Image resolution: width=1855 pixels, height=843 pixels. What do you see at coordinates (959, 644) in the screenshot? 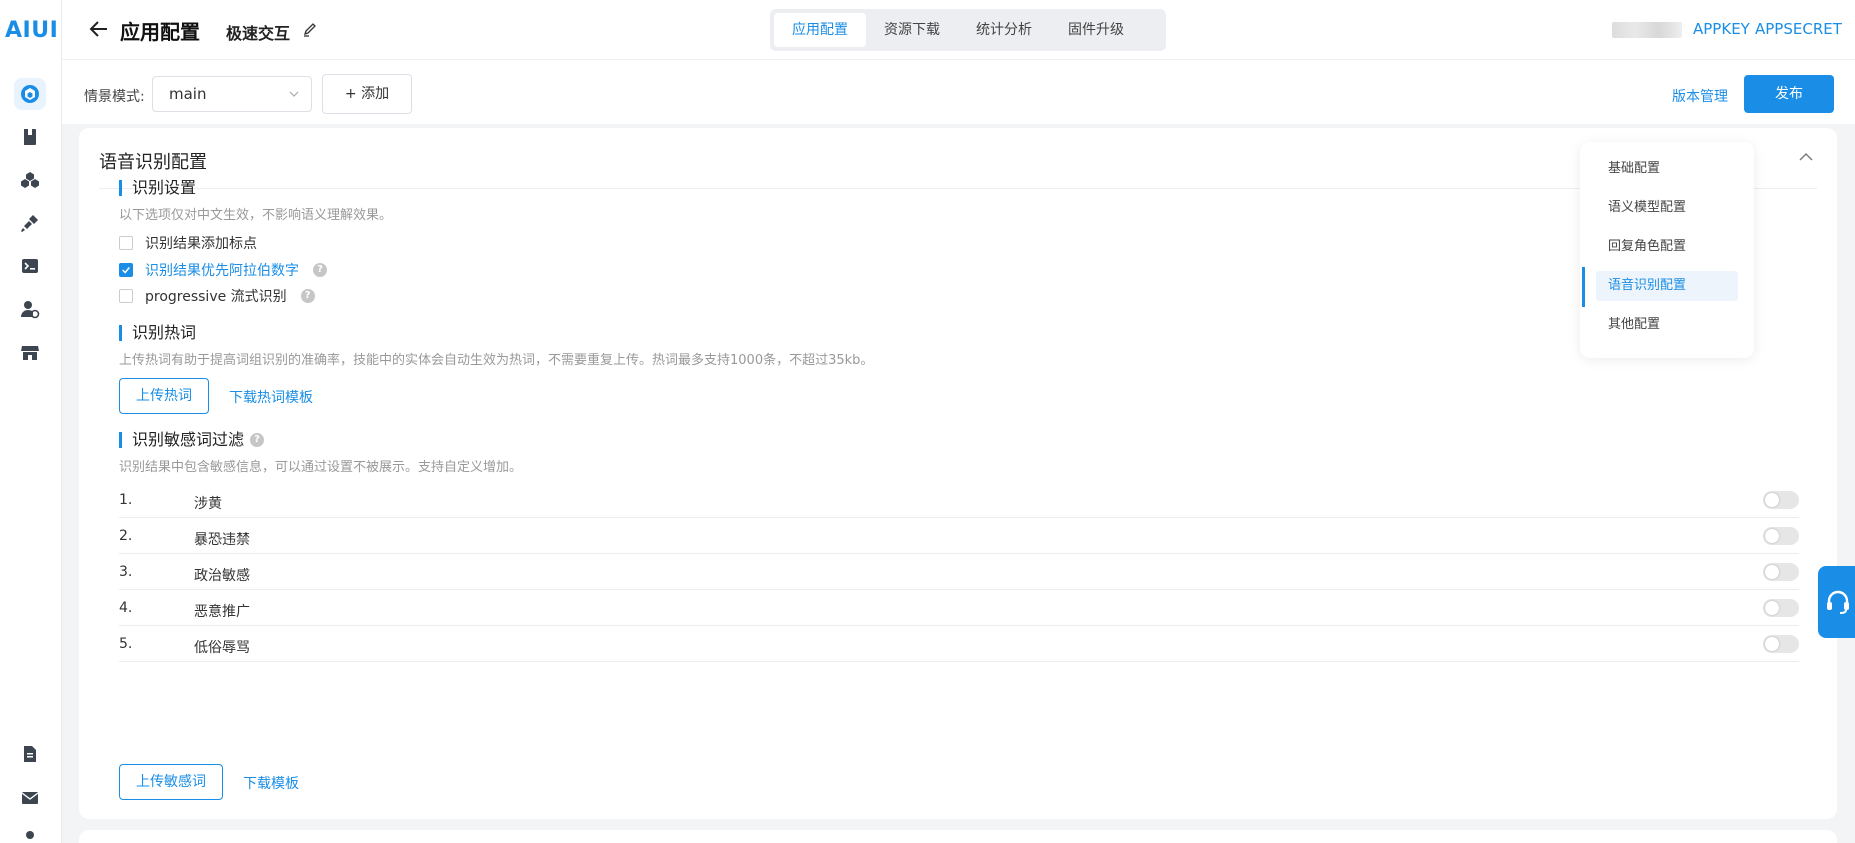
I see `sensitive-row: 5. 低俗辱骂` at bounding box center [959, 644].